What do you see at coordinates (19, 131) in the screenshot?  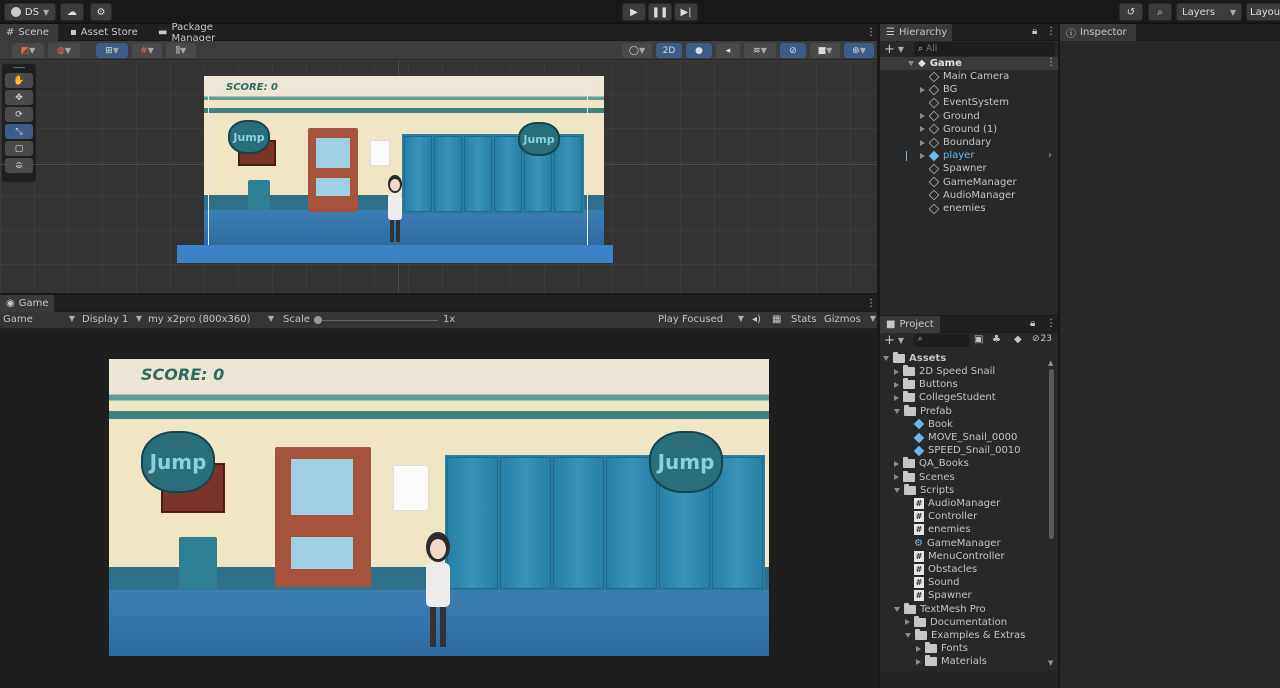 I see `scale-tool: ⤡` at bounding box center [19, 131].